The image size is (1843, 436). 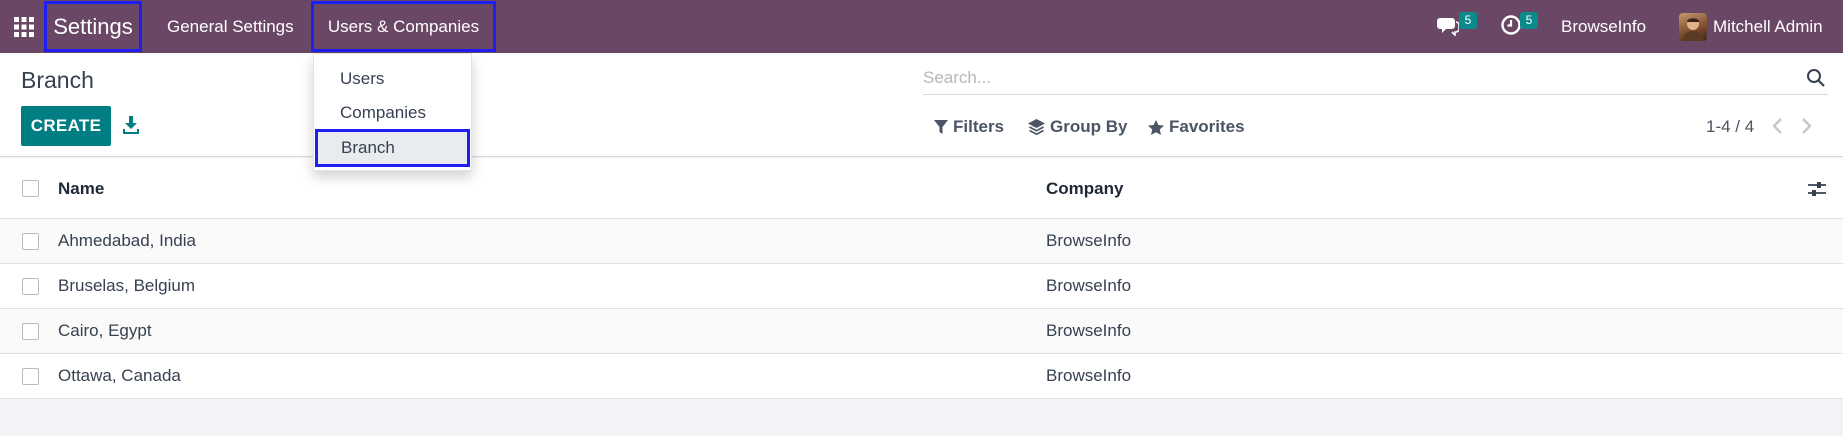 What do you see at coordinates (93, 26) in the screenshot?
I see `app-title: Settings` at bounding box center [93, 26].